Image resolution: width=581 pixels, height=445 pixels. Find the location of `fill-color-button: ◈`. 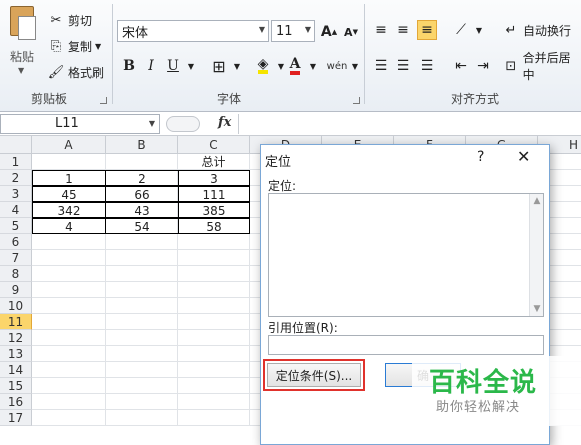

fill-color-button: ◈ is located at coordinates (263, 66).